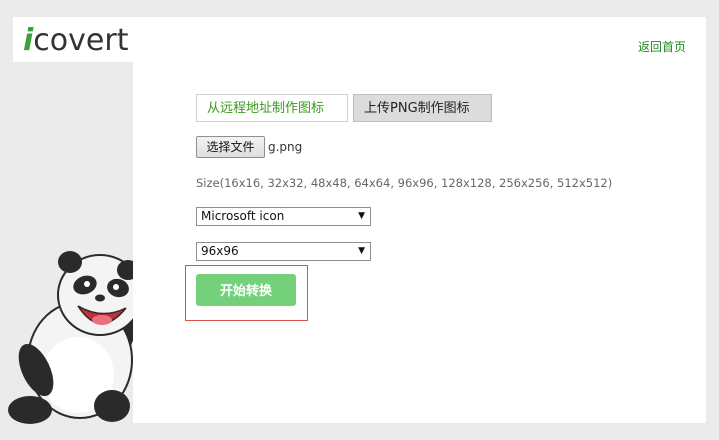 Image resolution: width=719 pixels, height=440 pixels. I want to click on logo-i: i, so click(28, 40).